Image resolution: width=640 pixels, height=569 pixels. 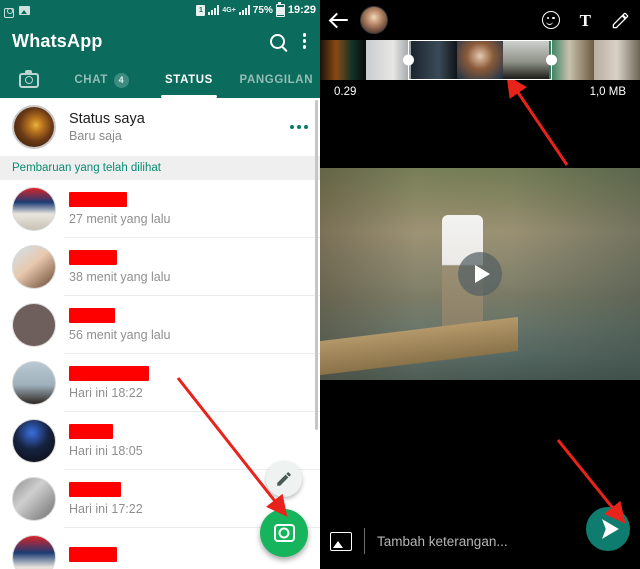 What do you see at coordinates (119, 267) in the screenshot?
I see `list-item-info: 38 menit yang lalu` at bounding box center [119, 267].